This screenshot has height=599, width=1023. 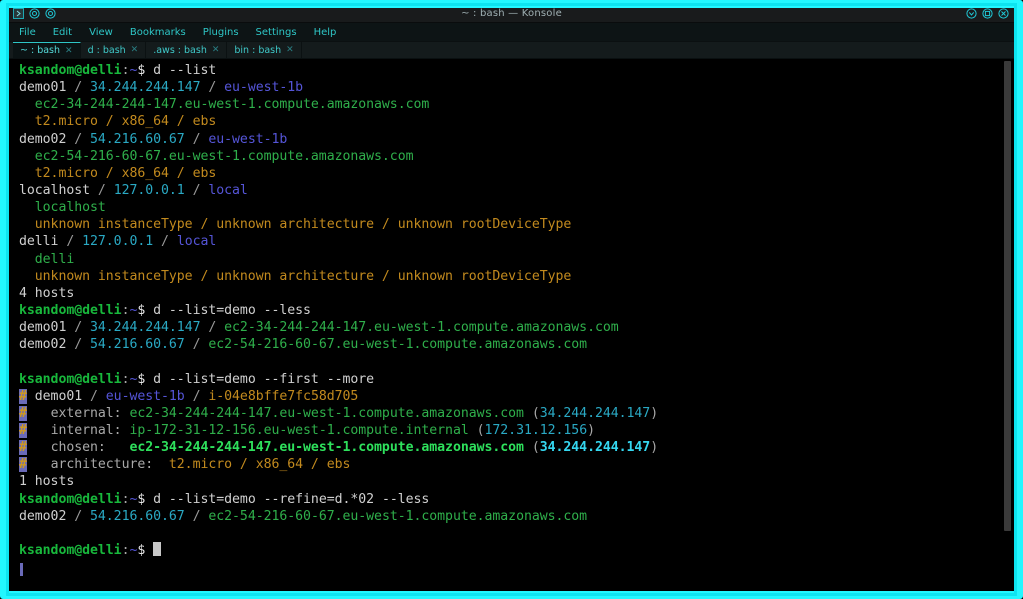 I want to click on host-count: 4 hosts, so click(x=47, y=293).